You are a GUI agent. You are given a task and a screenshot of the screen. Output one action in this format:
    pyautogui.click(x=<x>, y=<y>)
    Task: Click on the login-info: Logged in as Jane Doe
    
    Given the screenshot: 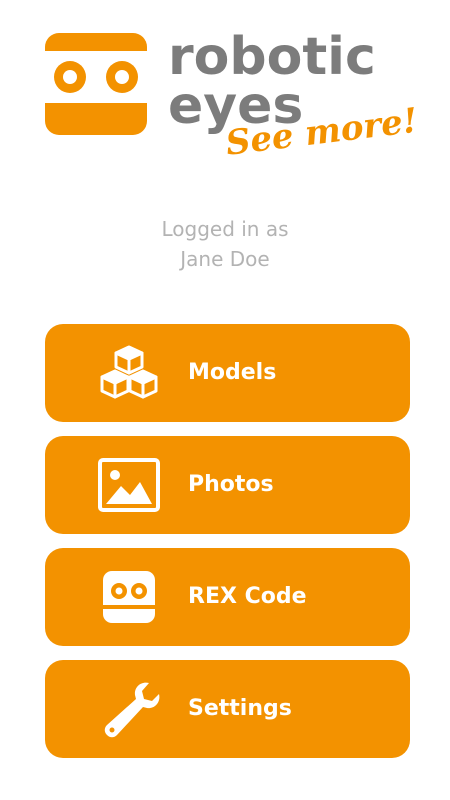 What is the action you would take?
    pyautogui.click(x=225, y=244)
    